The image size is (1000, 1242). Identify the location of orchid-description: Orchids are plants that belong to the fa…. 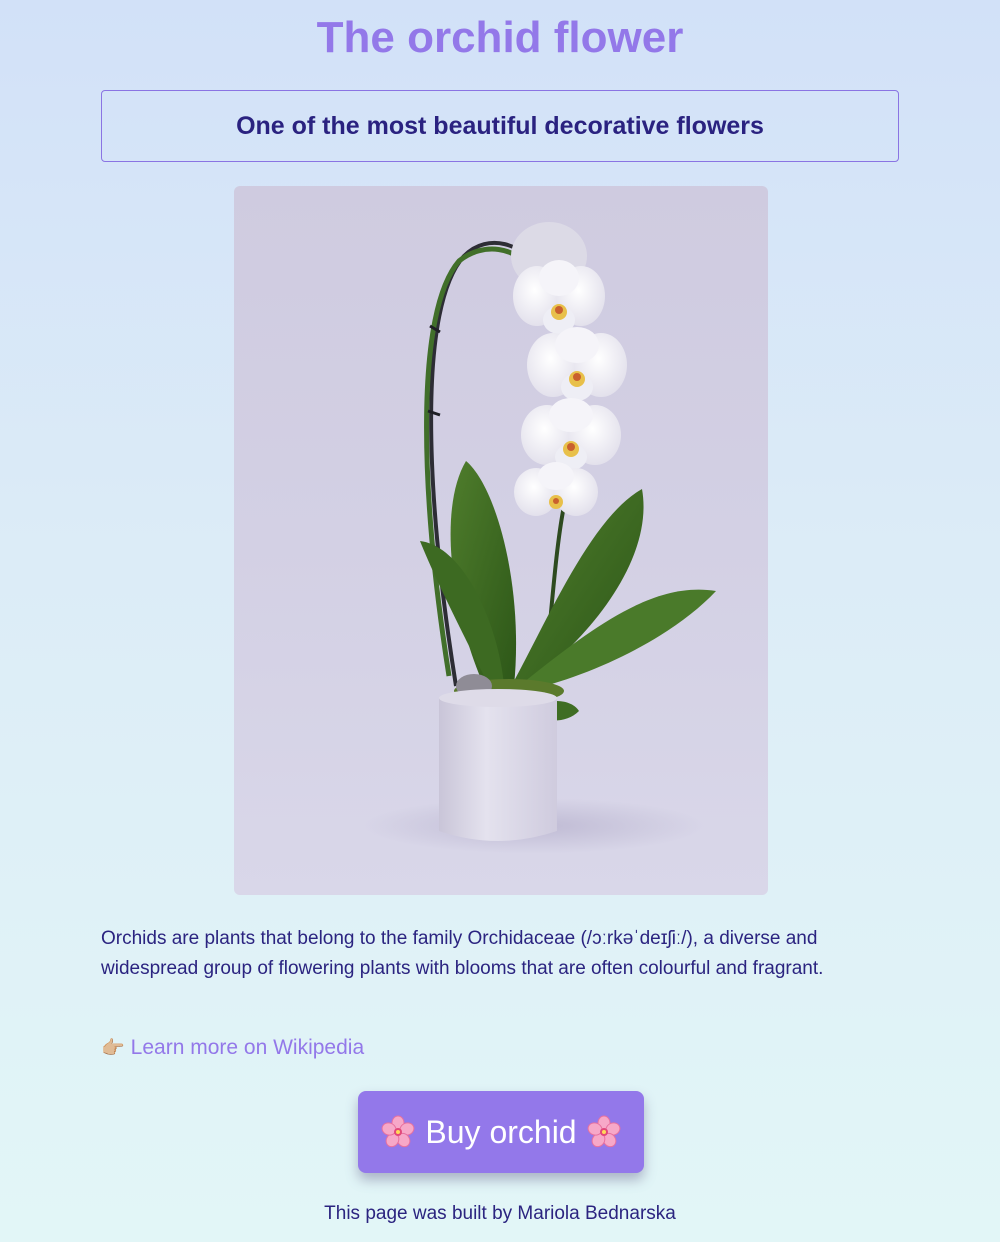
(462, 953).